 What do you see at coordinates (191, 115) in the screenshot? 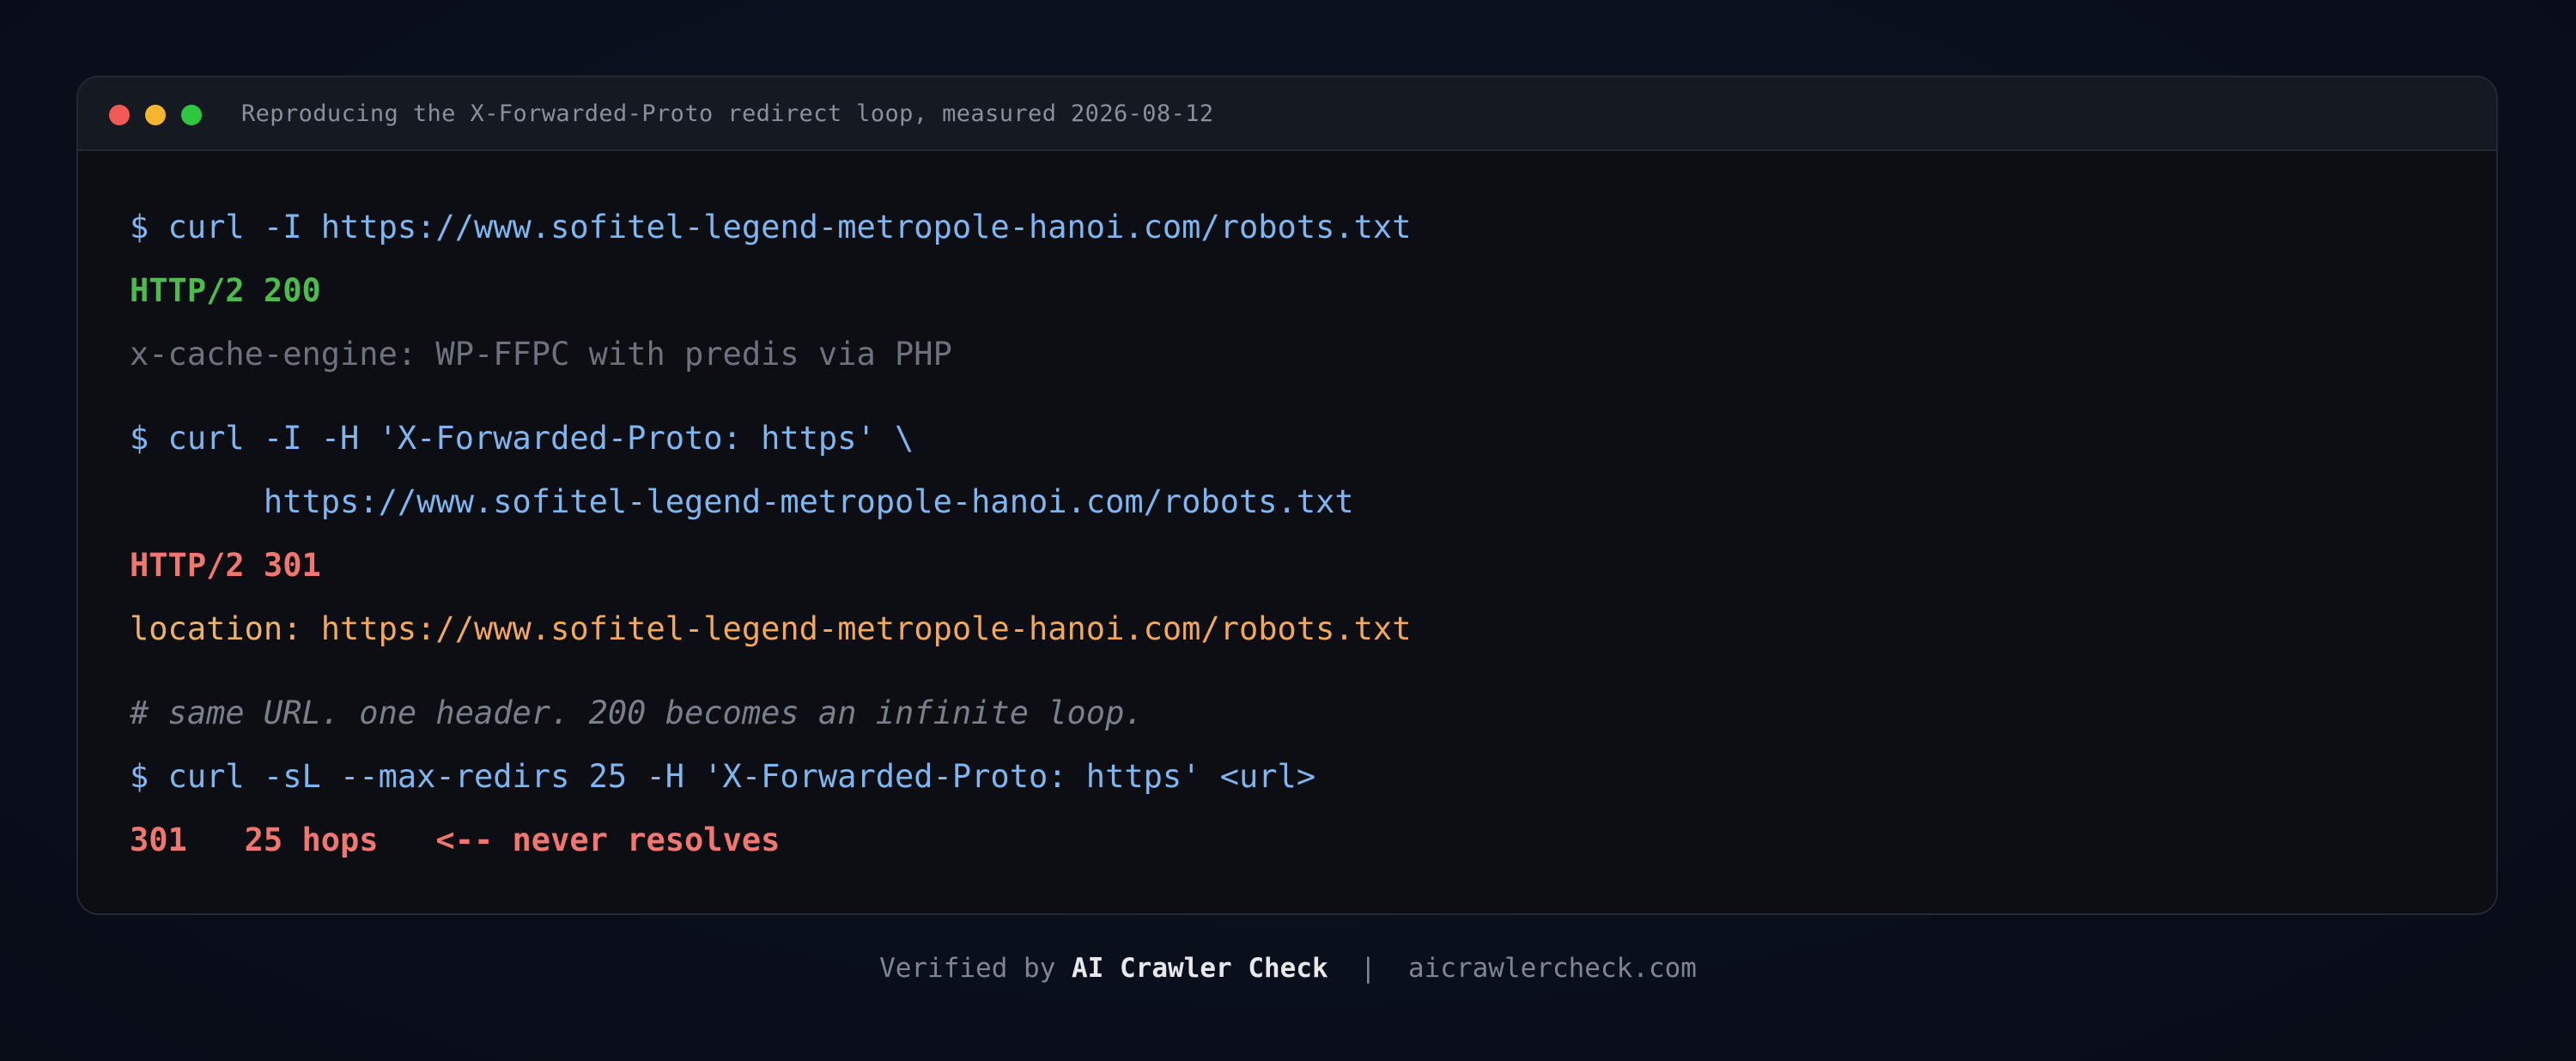
I see `zoom-dot` at bounding box center [191, 115].